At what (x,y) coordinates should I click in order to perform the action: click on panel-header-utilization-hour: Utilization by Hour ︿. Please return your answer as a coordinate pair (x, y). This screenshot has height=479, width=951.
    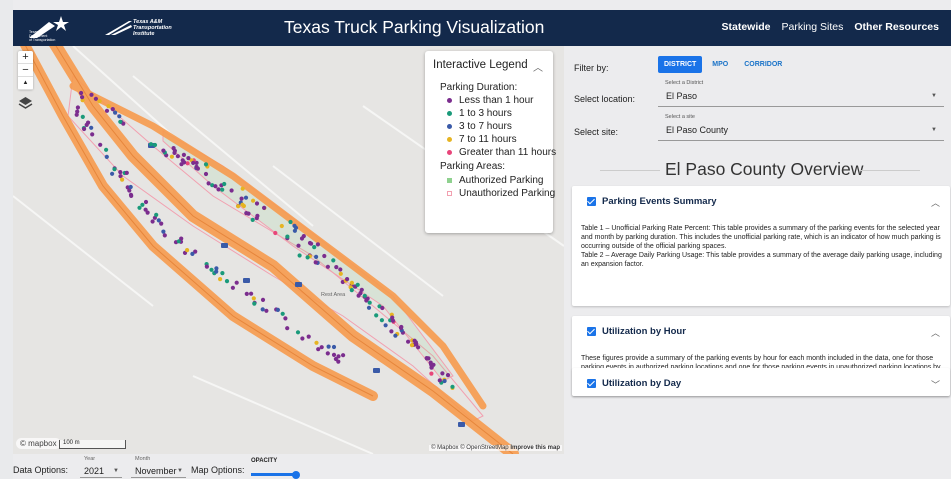
    Looking at the image, I should click on (761, 331).